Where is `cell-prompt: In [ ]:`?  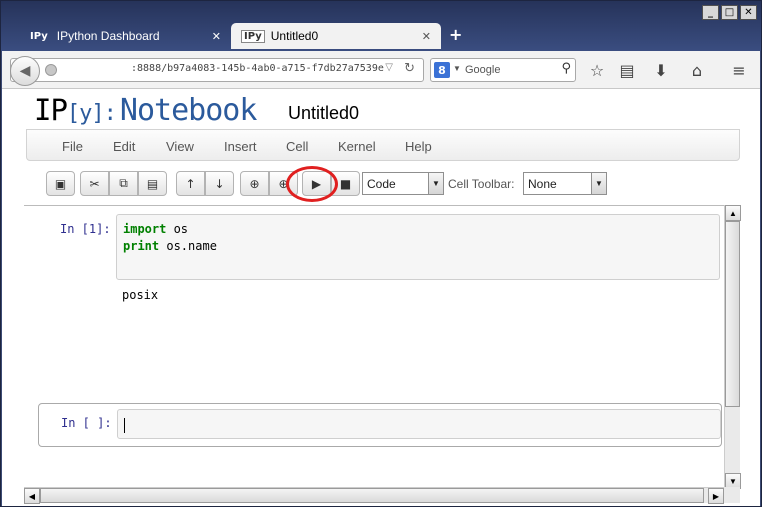
cell-prompt: In [ ]: is located at coordinates (86, 423).